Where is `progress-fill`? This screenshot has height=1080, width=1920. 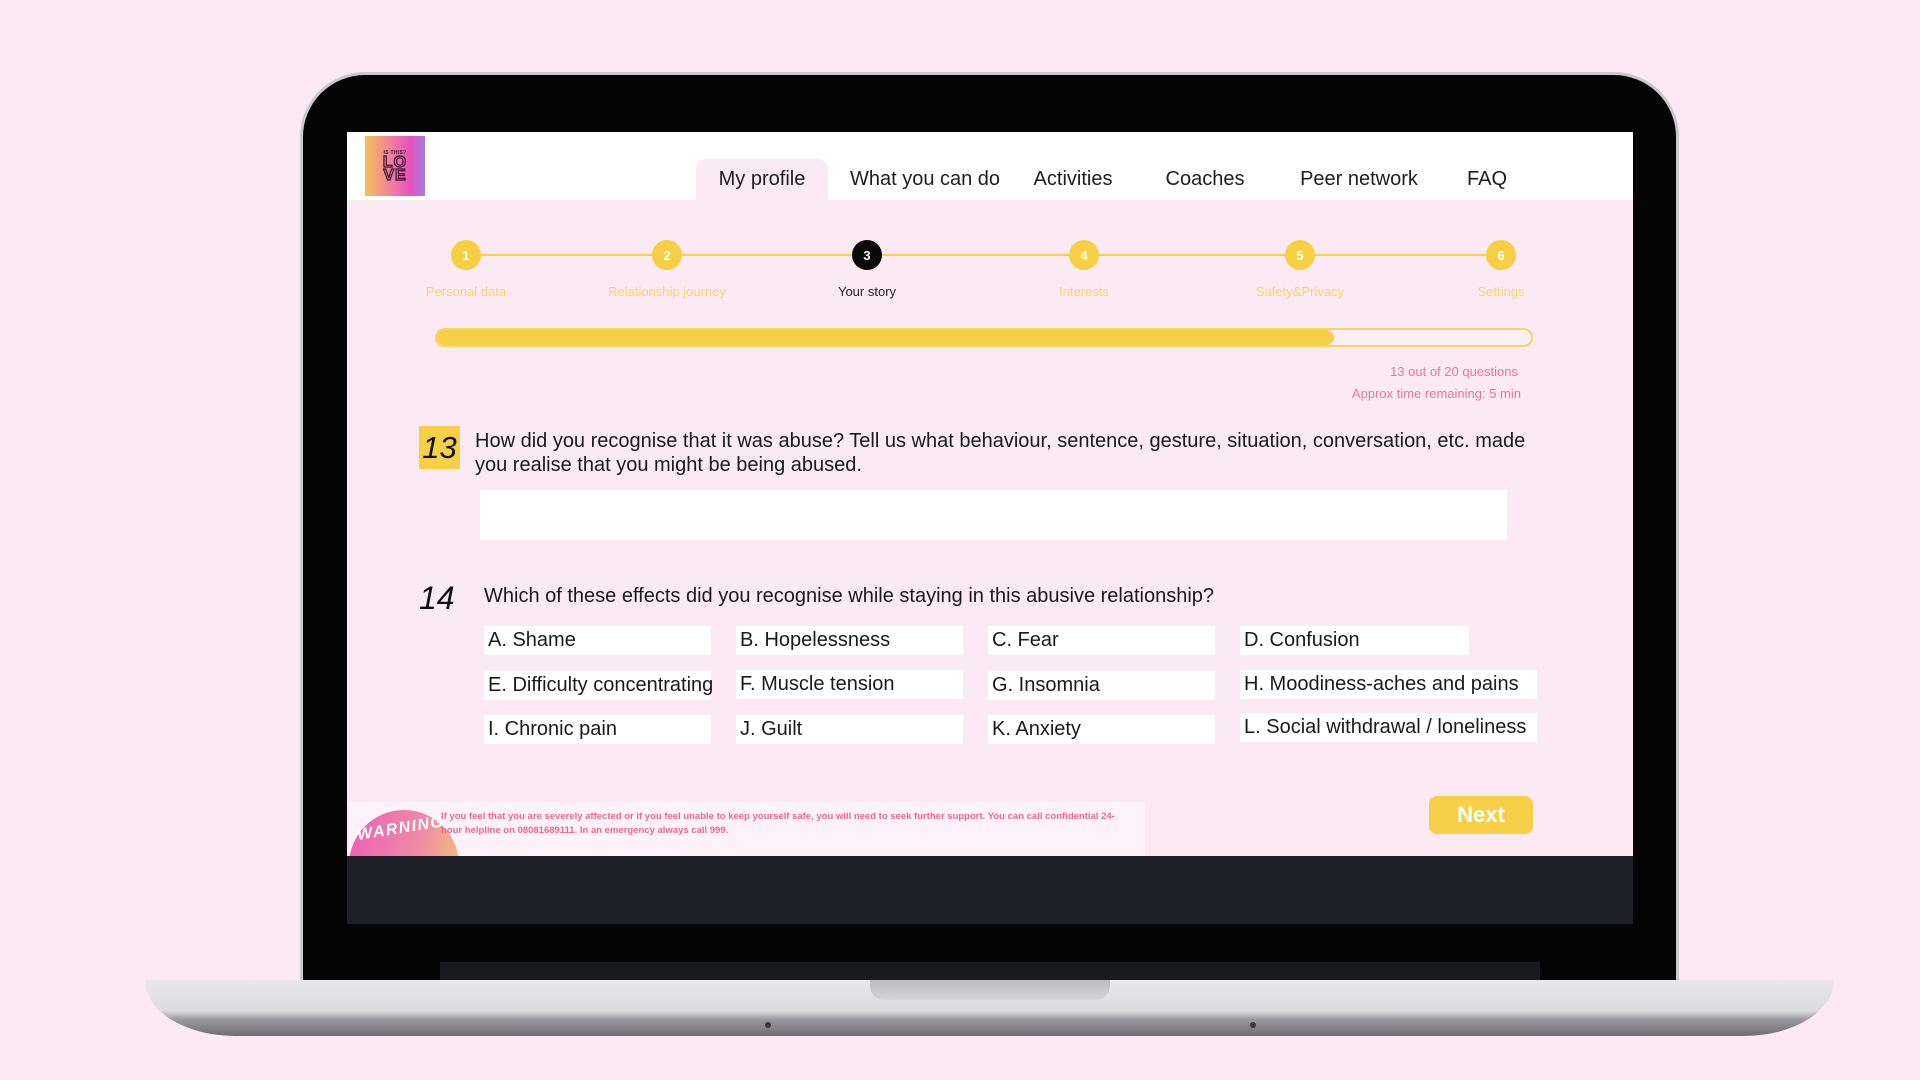
progress-fill is located at coordinates (886, 337).